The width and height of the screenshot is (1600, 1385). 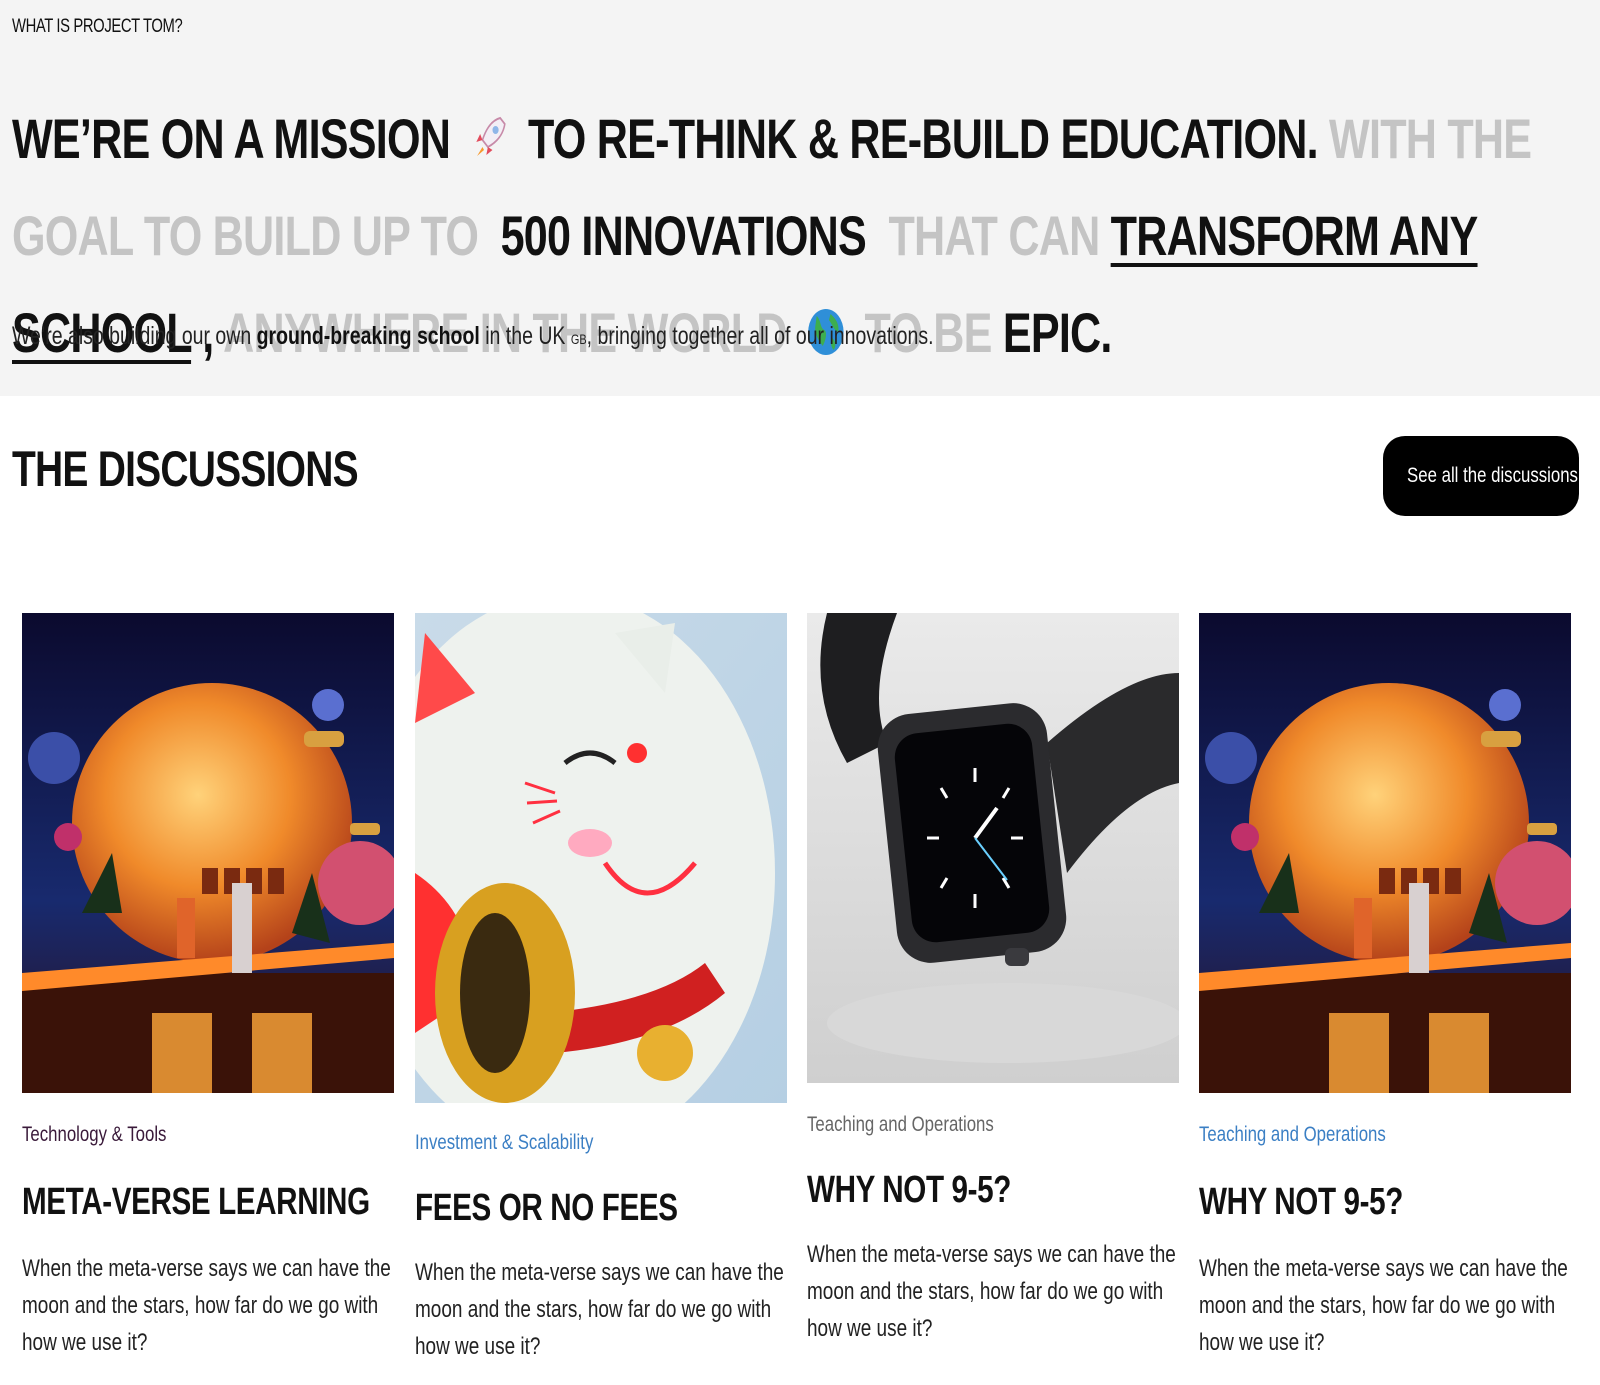 What do you see at coordinates (196, 1202) in the screenshot?
I see `card-title: META-VERSE LEARNING` at bounding box center [196, 1202].